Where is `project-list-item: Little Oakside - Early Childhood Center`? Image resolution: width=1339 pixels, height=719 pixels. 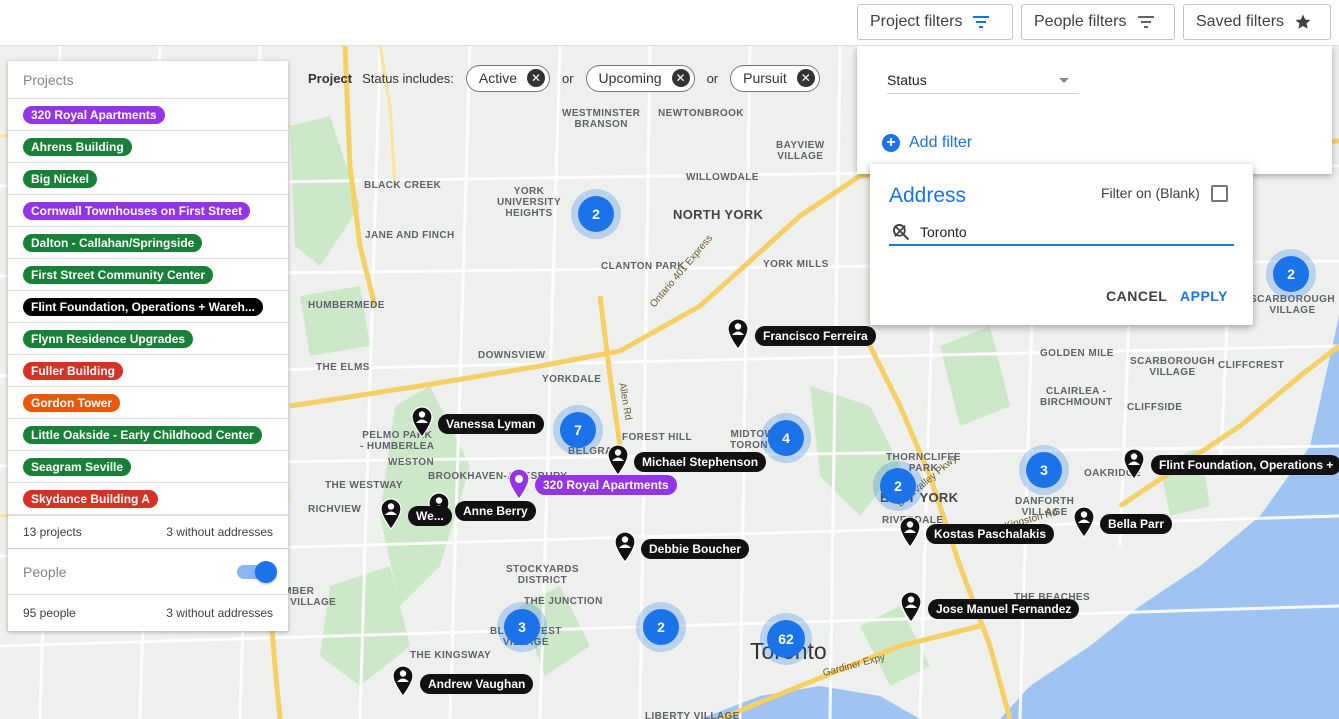 project-list-item: Little Oakside - Early Childhood Center is located at coordinates (148, 435).